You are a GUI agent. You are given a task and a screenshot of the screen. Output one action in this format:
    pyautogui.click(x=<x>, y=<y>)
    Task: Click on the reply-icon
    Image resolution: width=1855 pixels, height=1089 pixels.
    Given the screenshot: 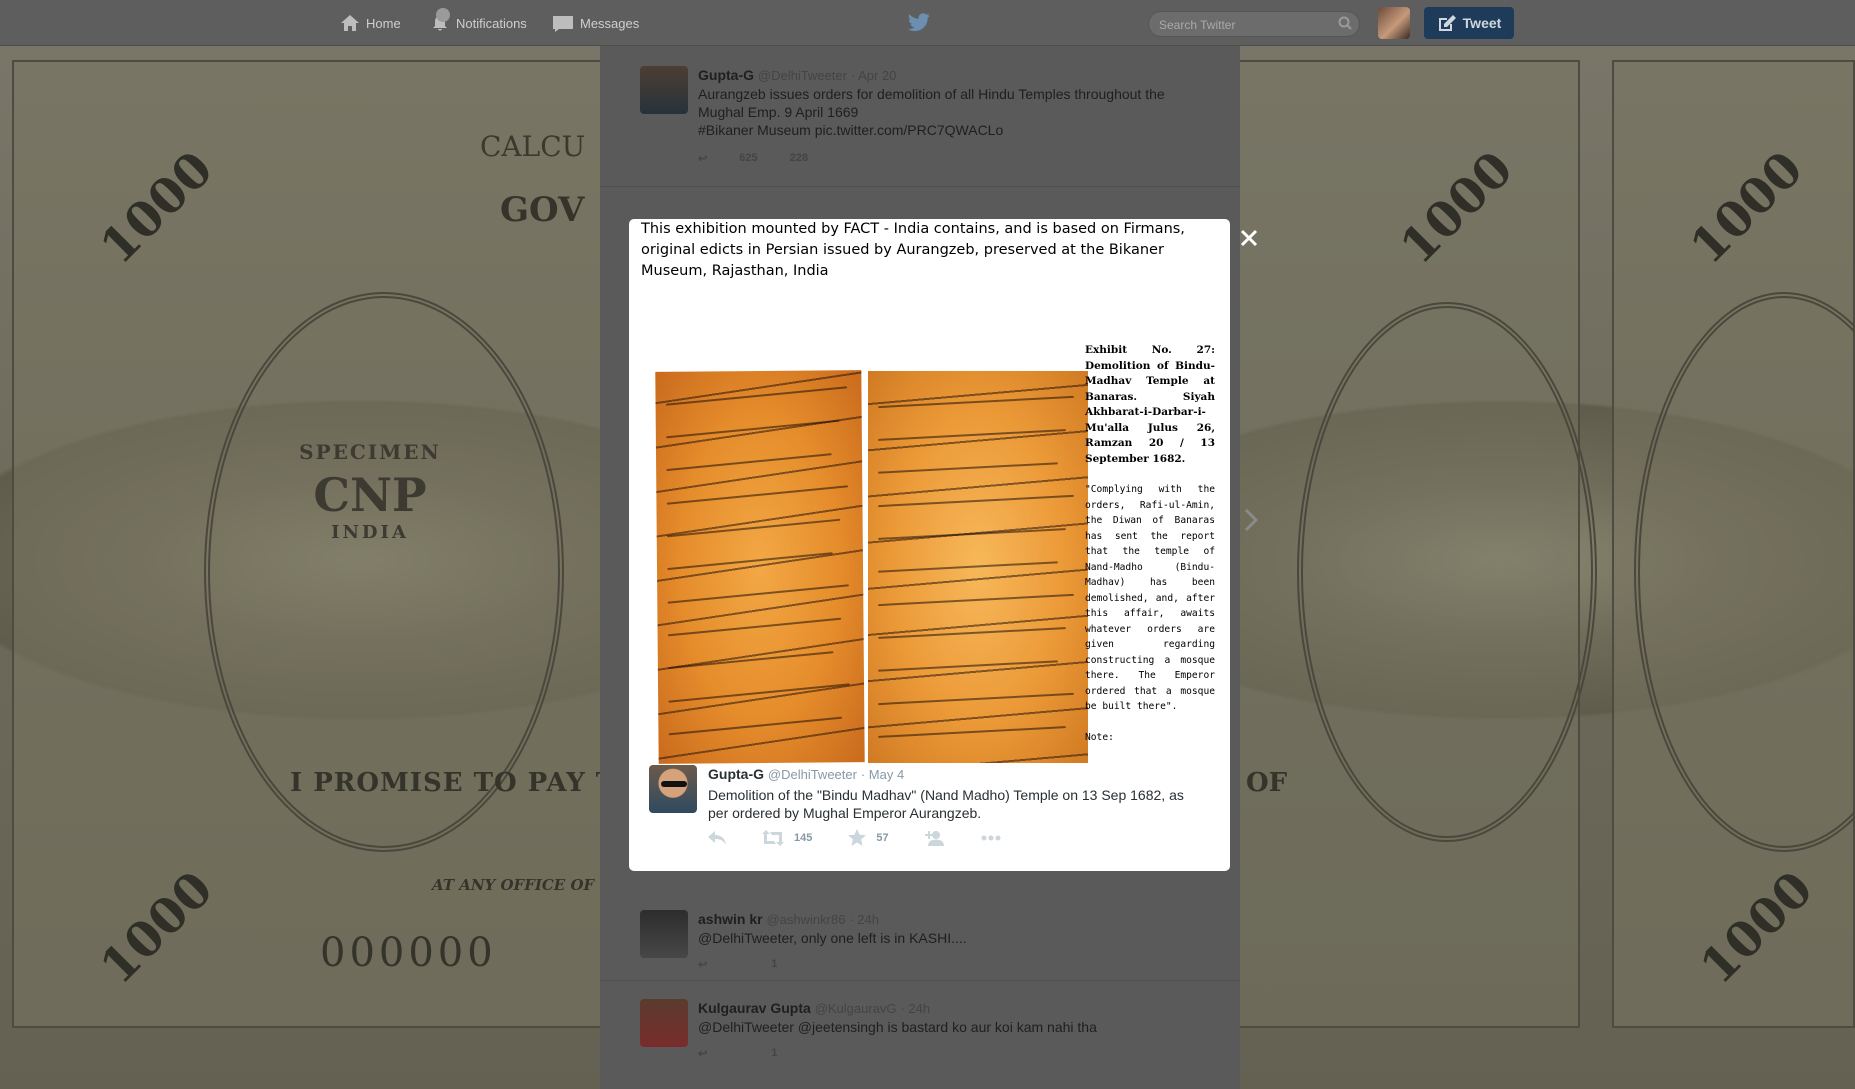 What is the action you would take?
    pyautogui.click(x=717, y=837)
    